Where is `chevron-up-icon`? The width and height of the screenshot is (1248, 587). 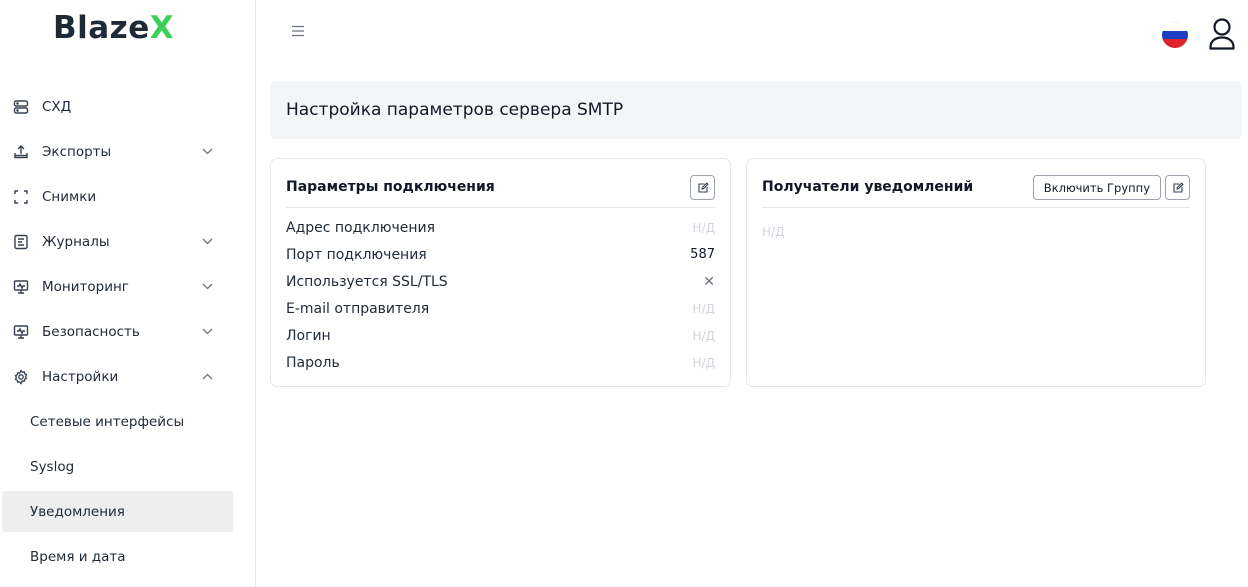
chevron-up-icon is located at coordinates (207, 377).